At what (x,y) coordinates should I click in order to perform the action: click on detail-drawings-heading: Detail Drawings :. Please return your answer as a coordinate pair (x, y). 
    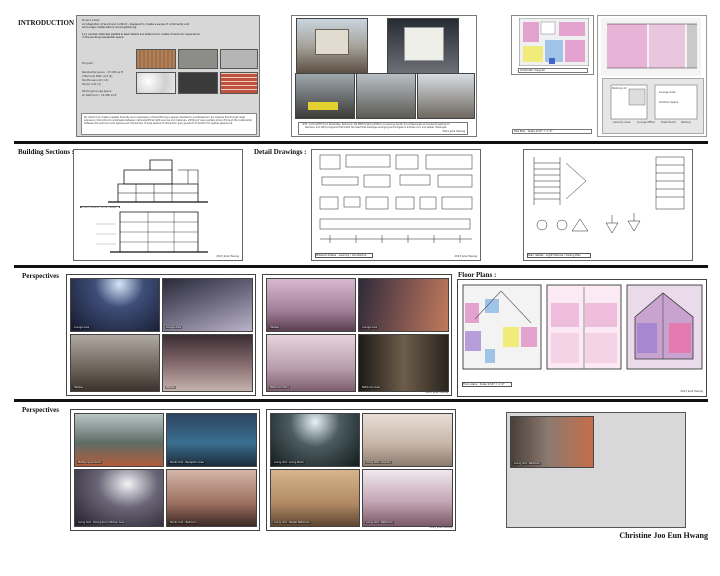
    Looking at the image, I should click on (280, 152).